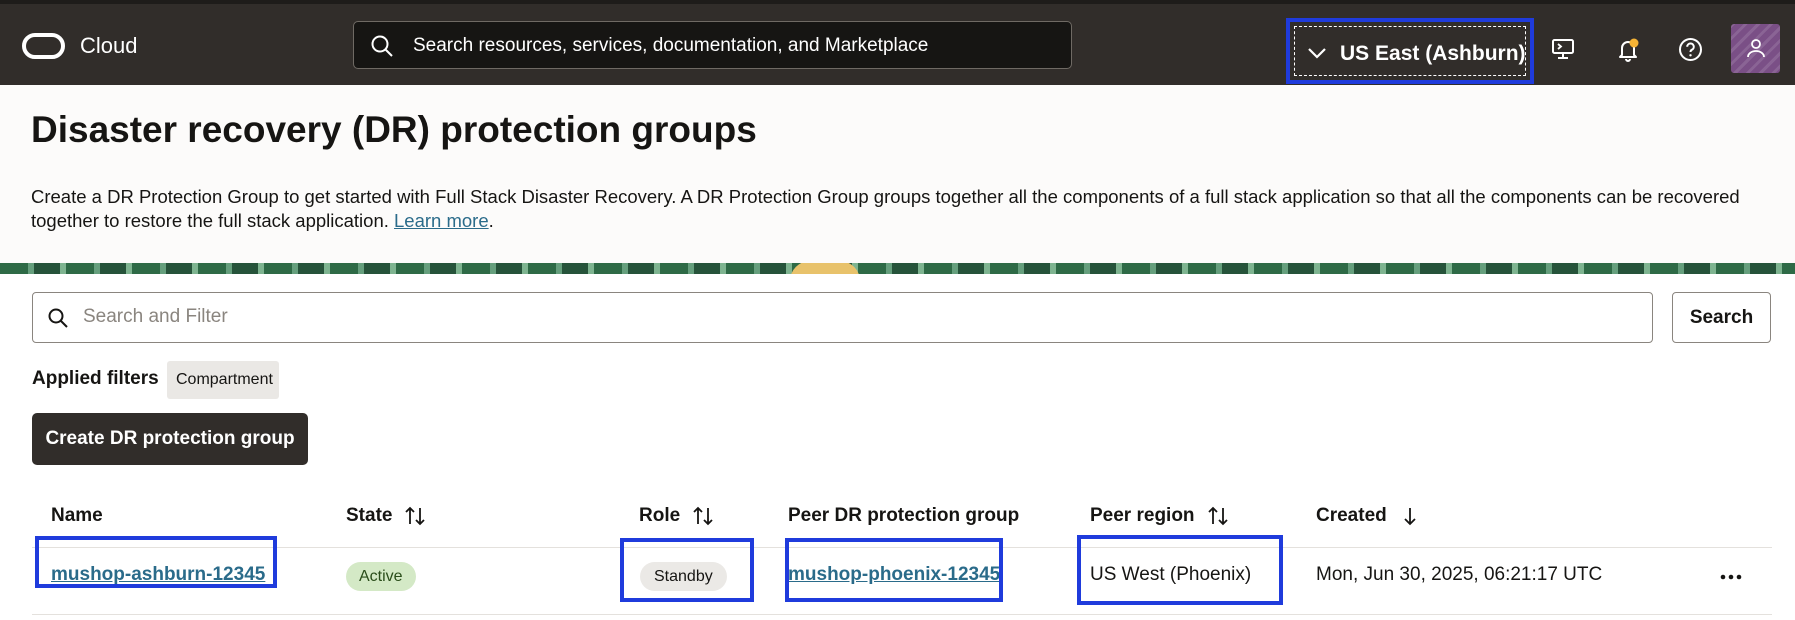 The height and width of the screenshot is (620, 1795). Describe the element at coordinates (687, 570) in the screenshot. I see `highlight-box-role` at that location.